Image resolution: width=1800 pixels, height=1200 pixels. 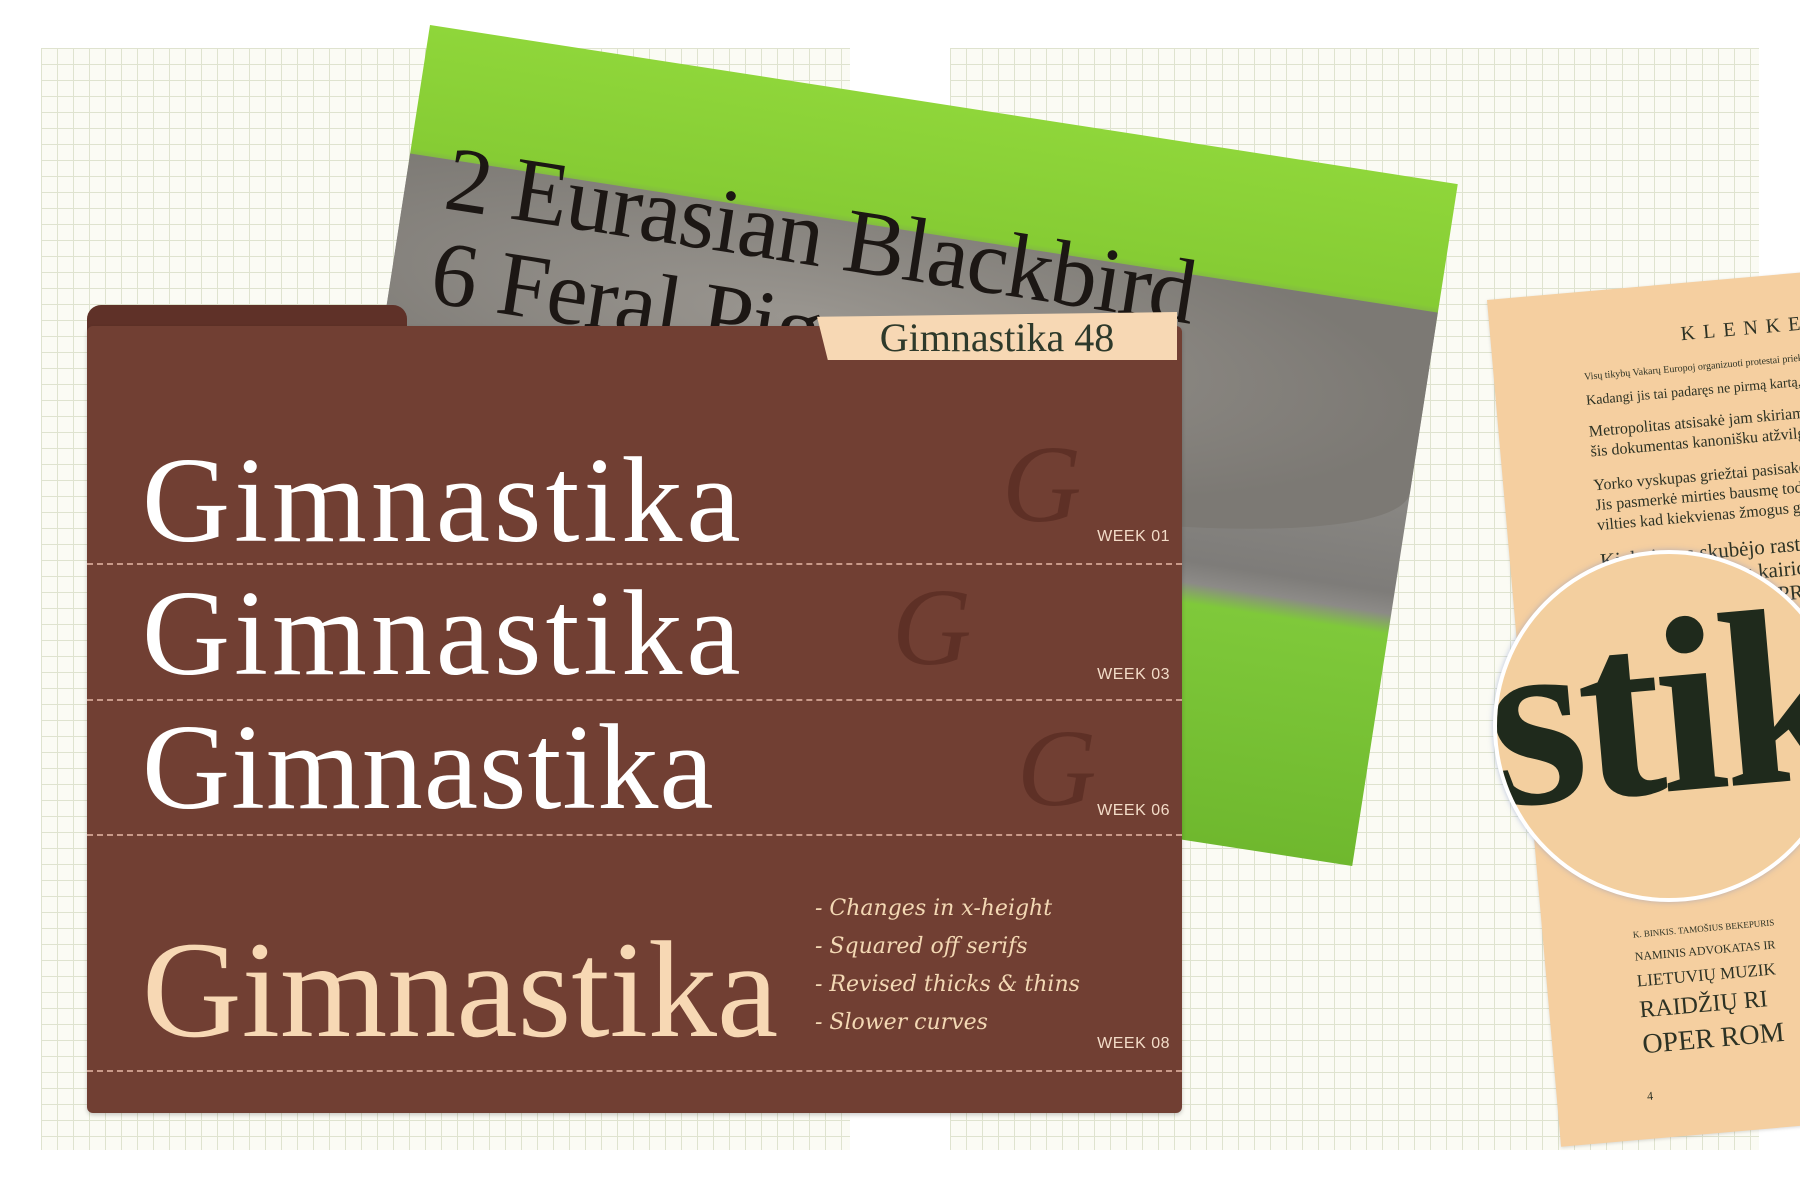 I want to click on week-label: WEEK 06, so click(x=1133, y=810).